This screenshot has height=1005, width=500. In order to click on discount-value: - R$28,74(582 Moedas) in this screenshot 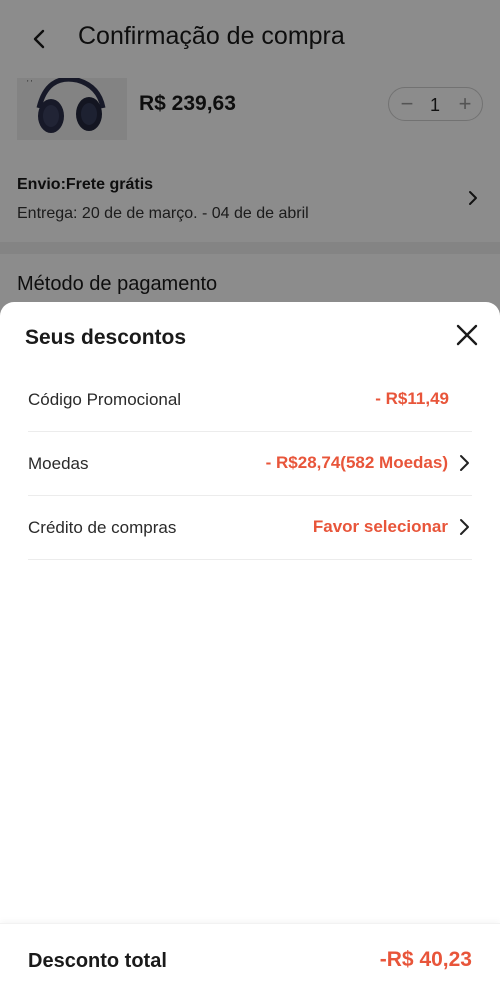, I will do `click(356, 462)`.